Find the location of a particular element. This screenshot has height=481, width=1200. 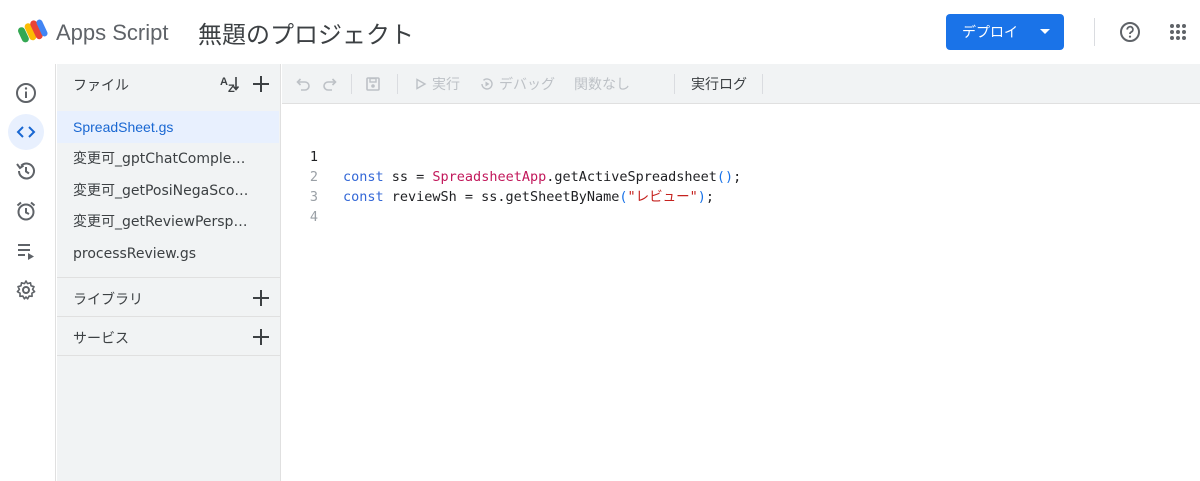

sort-az-icon: A Z is located at coordinates (230, 84).